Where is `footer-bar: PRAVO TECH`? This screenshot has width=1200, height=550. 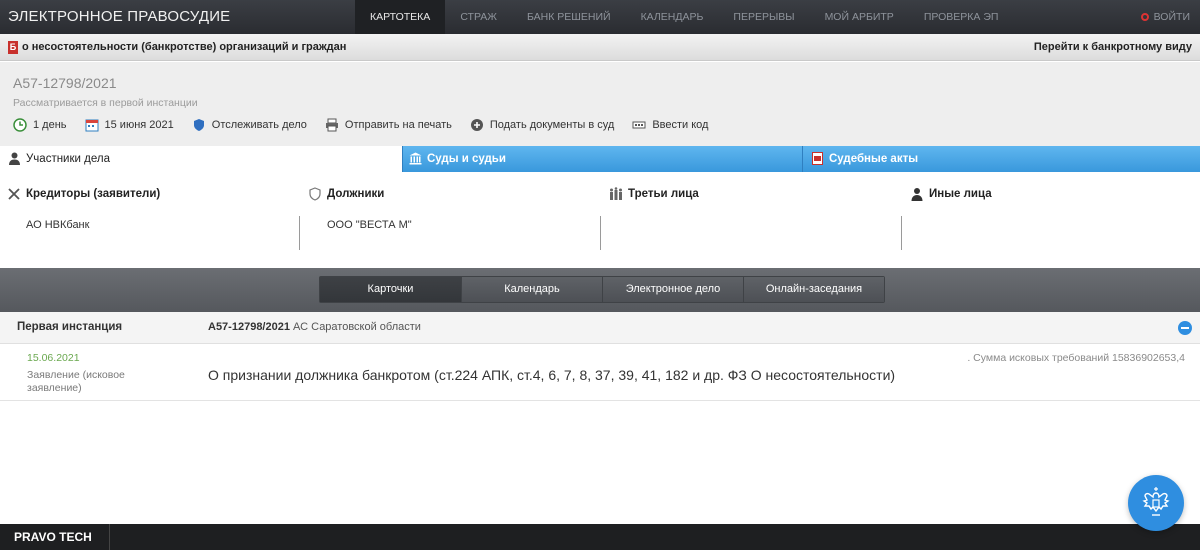
footer-bar: PRAVO TECH is located at coordinates (600, 537).